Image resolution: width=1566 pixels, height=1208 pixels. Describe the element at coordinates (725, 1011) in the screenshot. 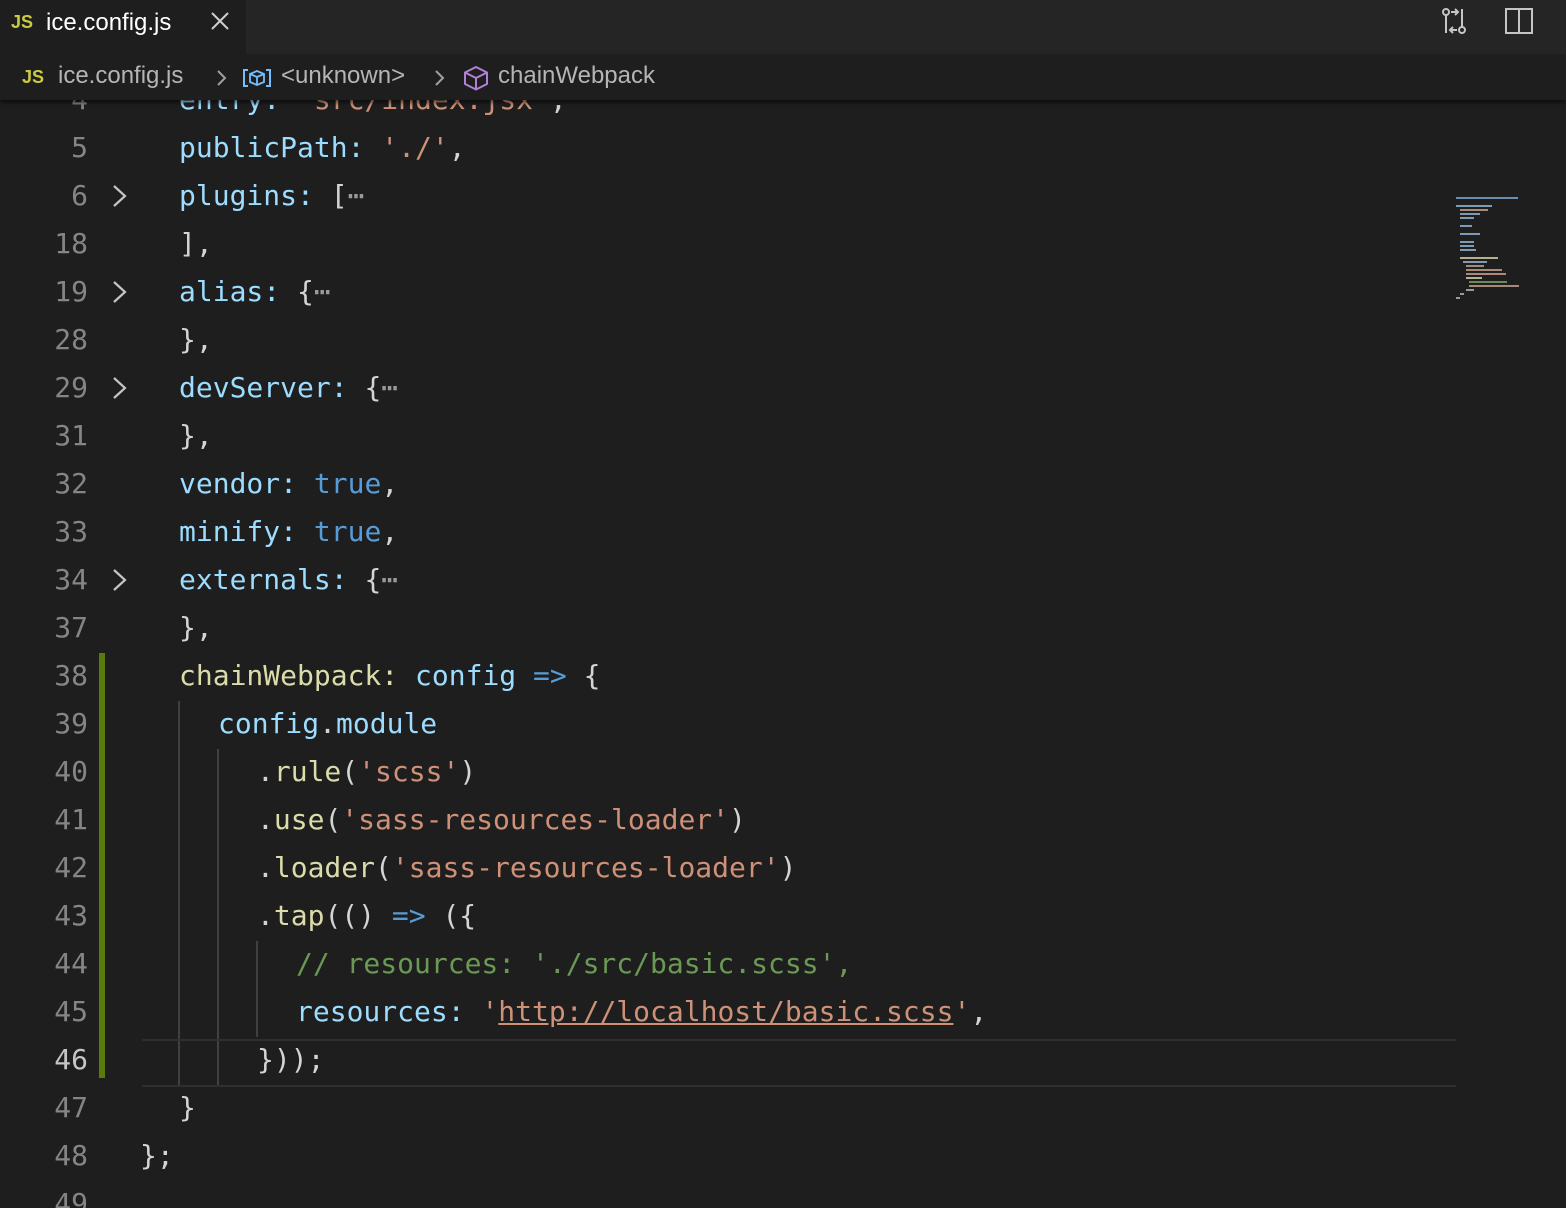

I see `url-link: http://localhost/basic.scss` at that location.